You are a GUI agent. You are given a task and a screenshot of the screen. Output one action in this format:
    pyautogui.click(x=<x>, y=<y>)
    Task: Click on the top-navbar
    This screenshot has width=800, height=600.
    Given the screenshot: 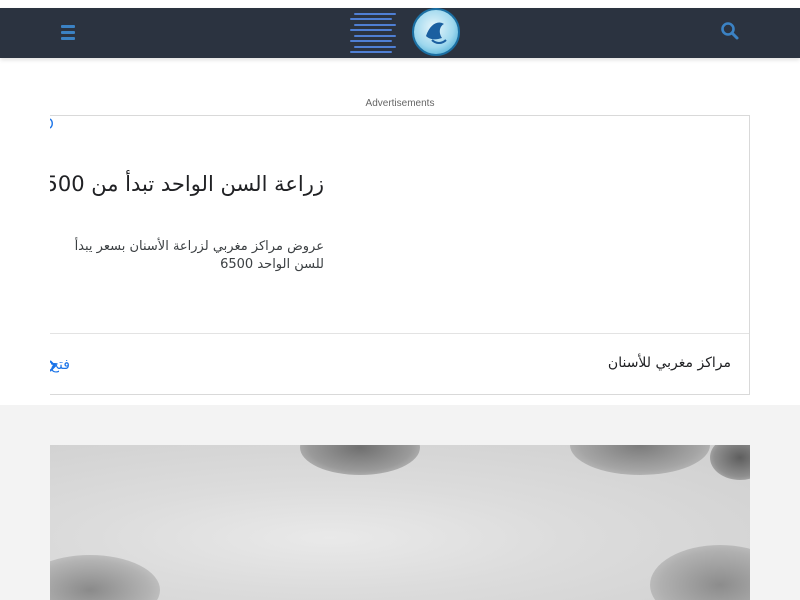 What is the action you would take?
    pyautogui.click(x=400, y=33)
    